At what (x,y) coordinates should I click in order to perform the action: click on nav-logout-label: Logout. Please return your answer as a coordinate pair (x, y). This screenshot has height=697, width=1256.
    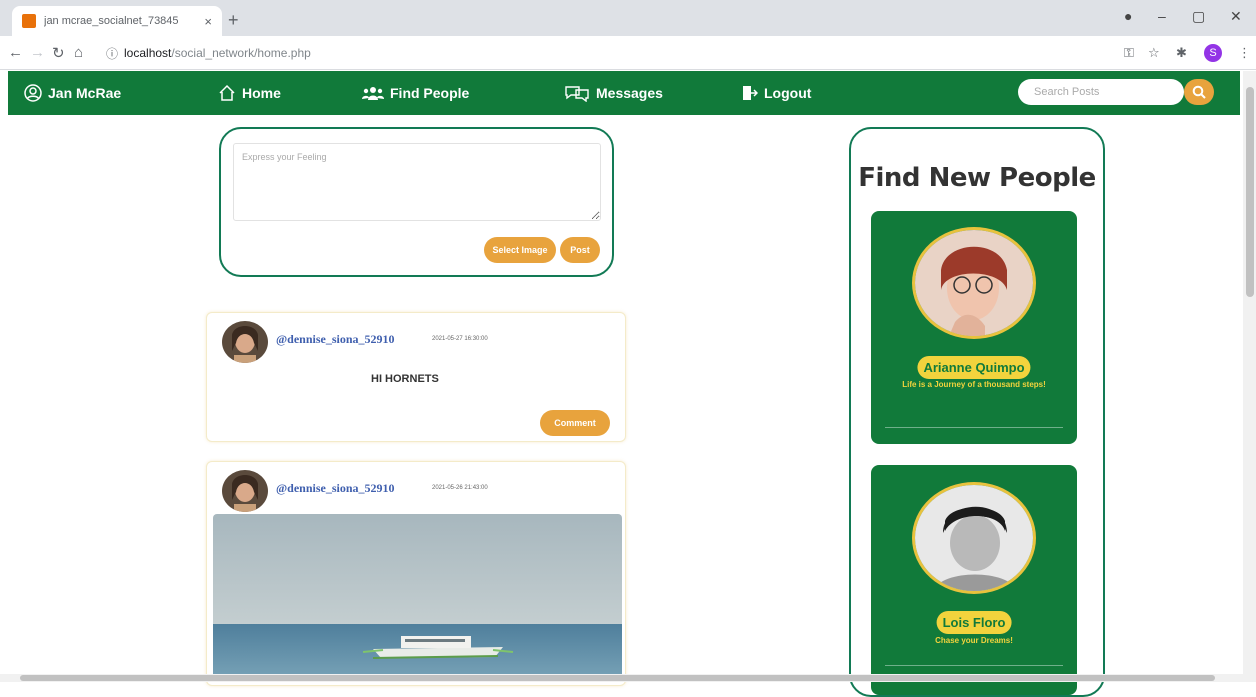
    Looking at the image, I should click on (788, 93).